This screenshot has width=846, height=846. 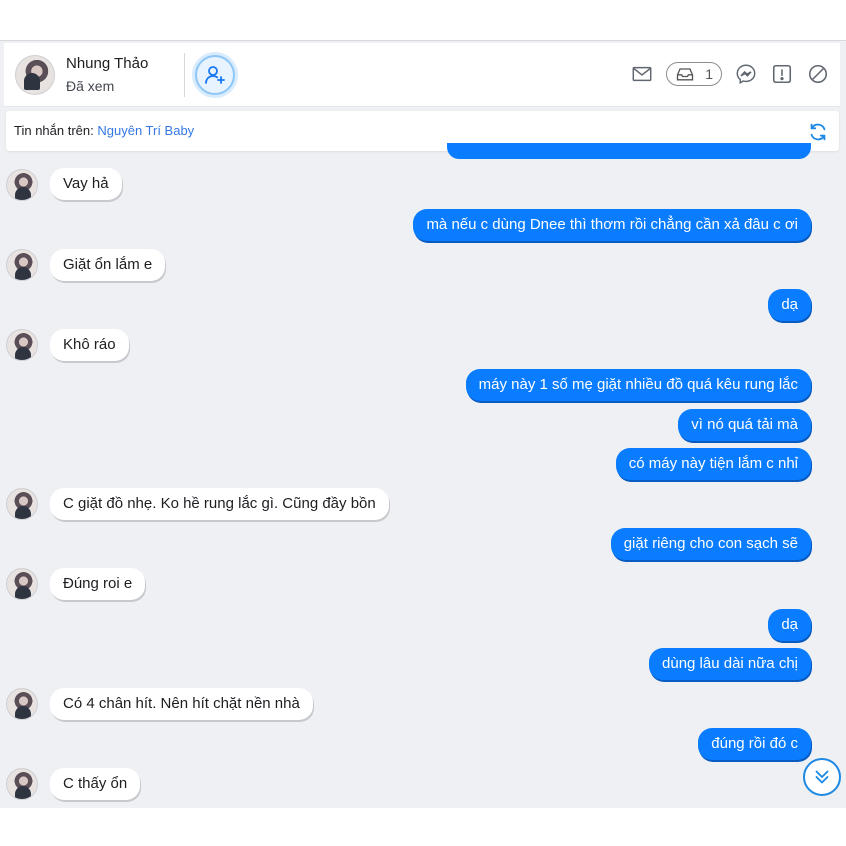 I want to click on message-bubble-incoming: C thấy ổn, so click(x=95, y=784).